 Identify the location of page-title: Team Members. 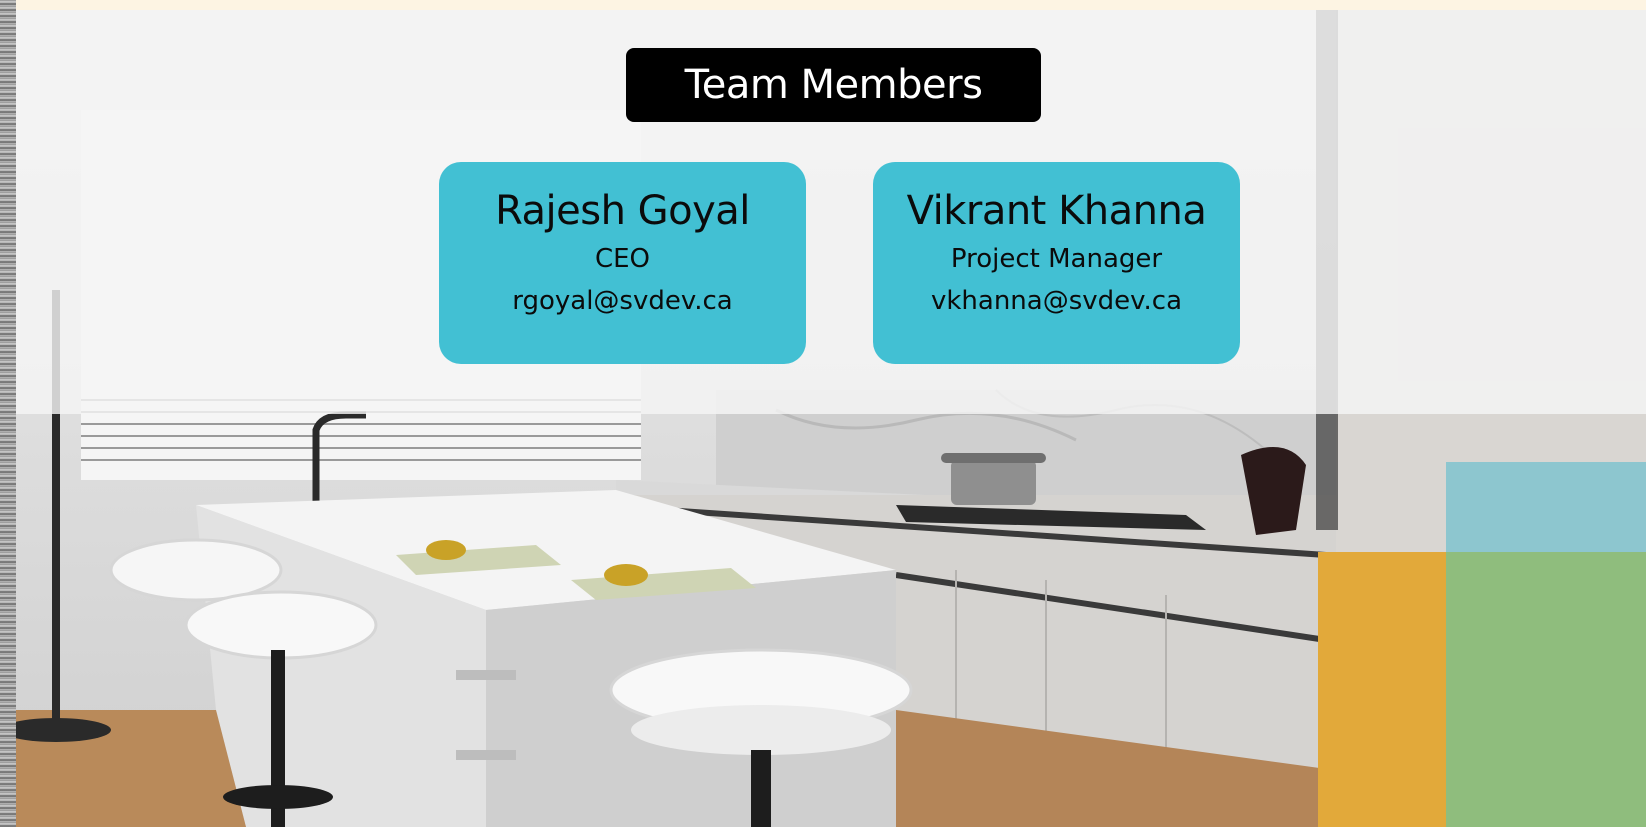
(833, 85).